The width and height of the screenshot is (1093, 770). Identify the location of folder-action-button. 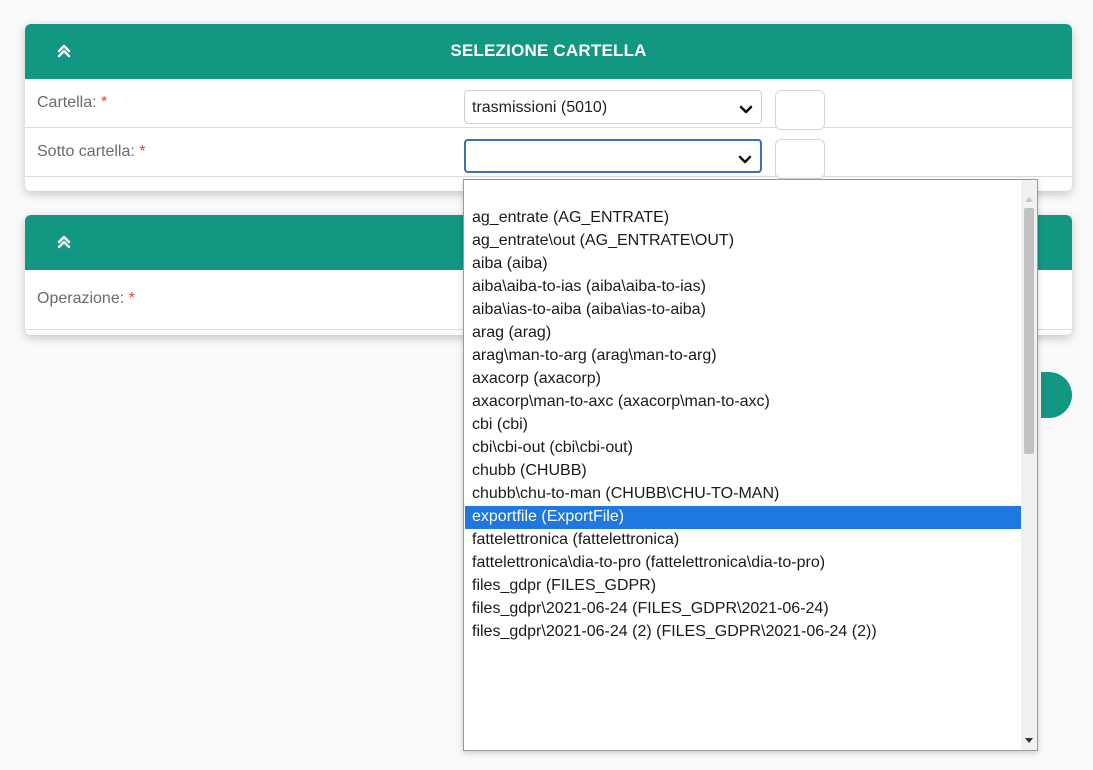
(800, 110).